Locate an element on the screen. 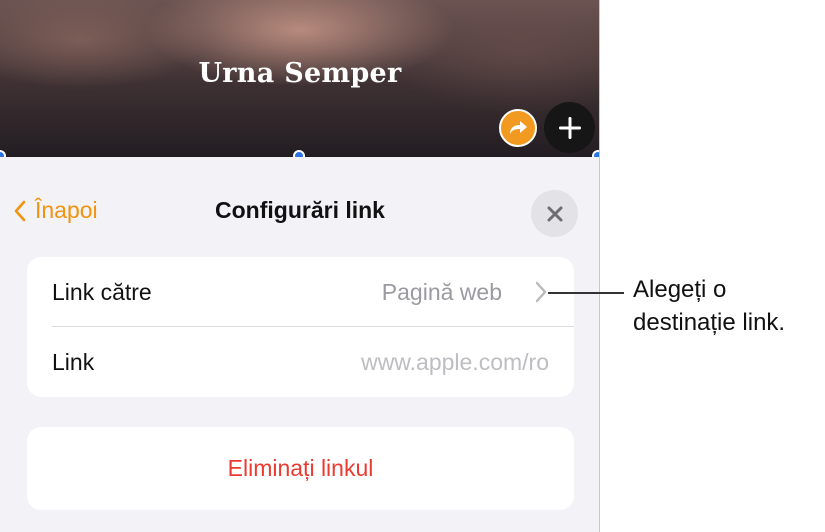 This screenshot has height=532, width=825. link-to-label: Link către is located at coordinates (102, 291).